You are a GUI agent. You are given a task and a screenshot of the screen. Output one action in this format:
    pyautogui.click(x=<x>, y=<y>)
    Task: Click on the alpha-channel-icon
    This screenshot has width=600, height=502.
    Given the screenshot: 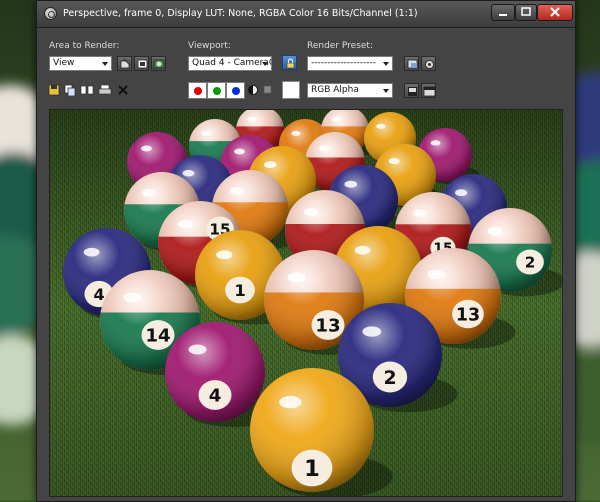 What is the action you would take?
    pyautogui.click(x=268, y=90)
    